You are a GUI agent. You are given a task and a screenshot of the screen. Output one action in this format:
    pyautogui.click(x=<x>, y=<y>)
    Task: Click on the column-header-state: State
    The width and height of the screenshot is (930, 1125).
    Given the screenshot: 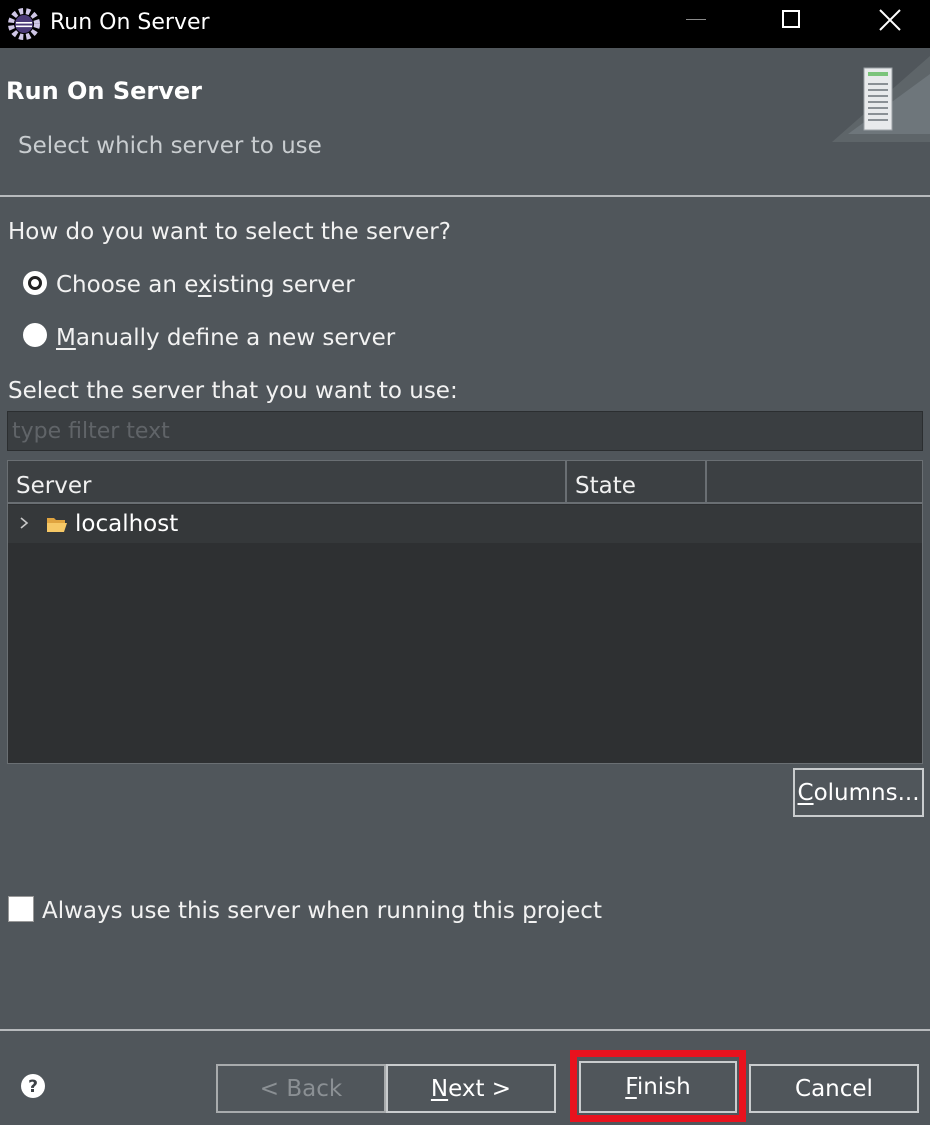 What is the action you would take?
    pyautogui.click(x=636, y=481)
    